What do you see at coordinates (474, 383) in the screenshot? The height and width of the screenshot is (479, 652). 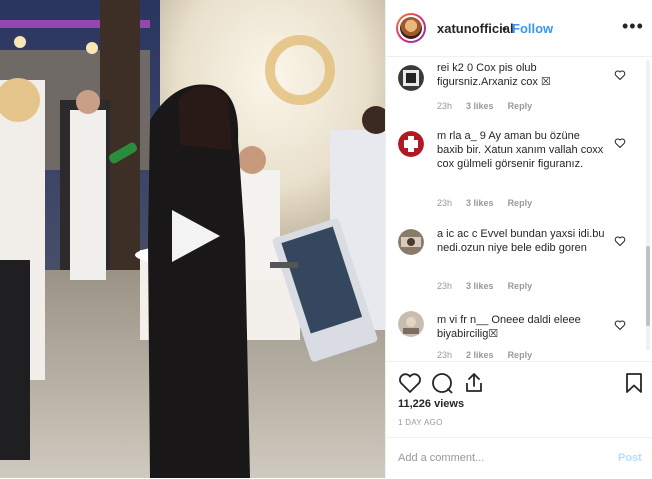 I see `share-icon` at bounding box center [474, 383].